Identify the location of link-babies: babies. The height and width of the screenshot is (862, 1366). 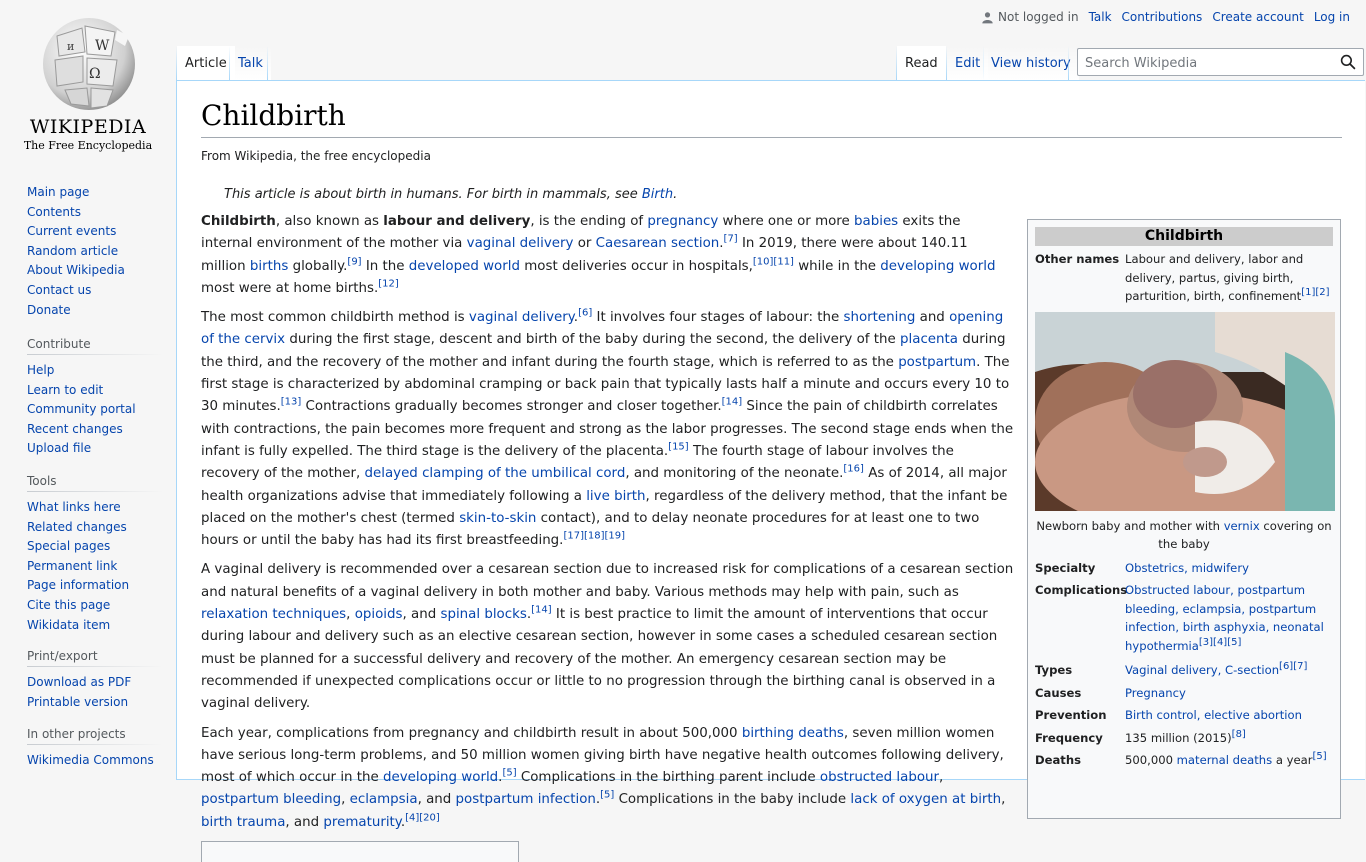
(876, 221).